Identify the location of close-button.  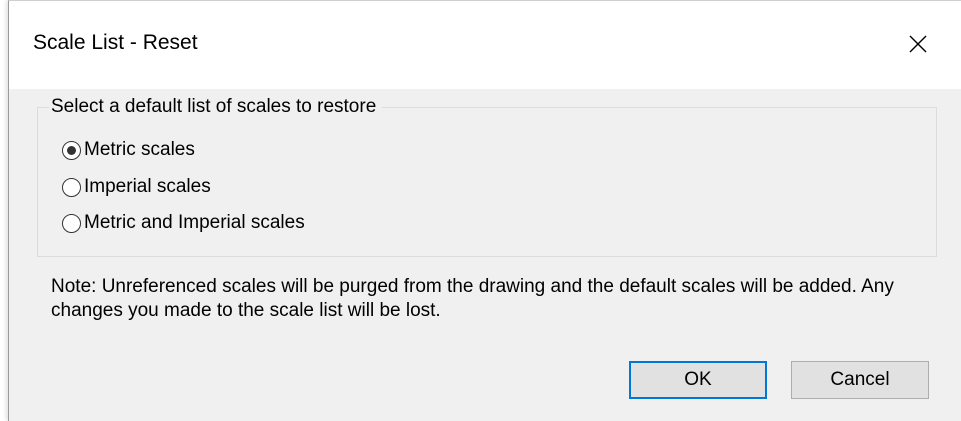
(918, 44).